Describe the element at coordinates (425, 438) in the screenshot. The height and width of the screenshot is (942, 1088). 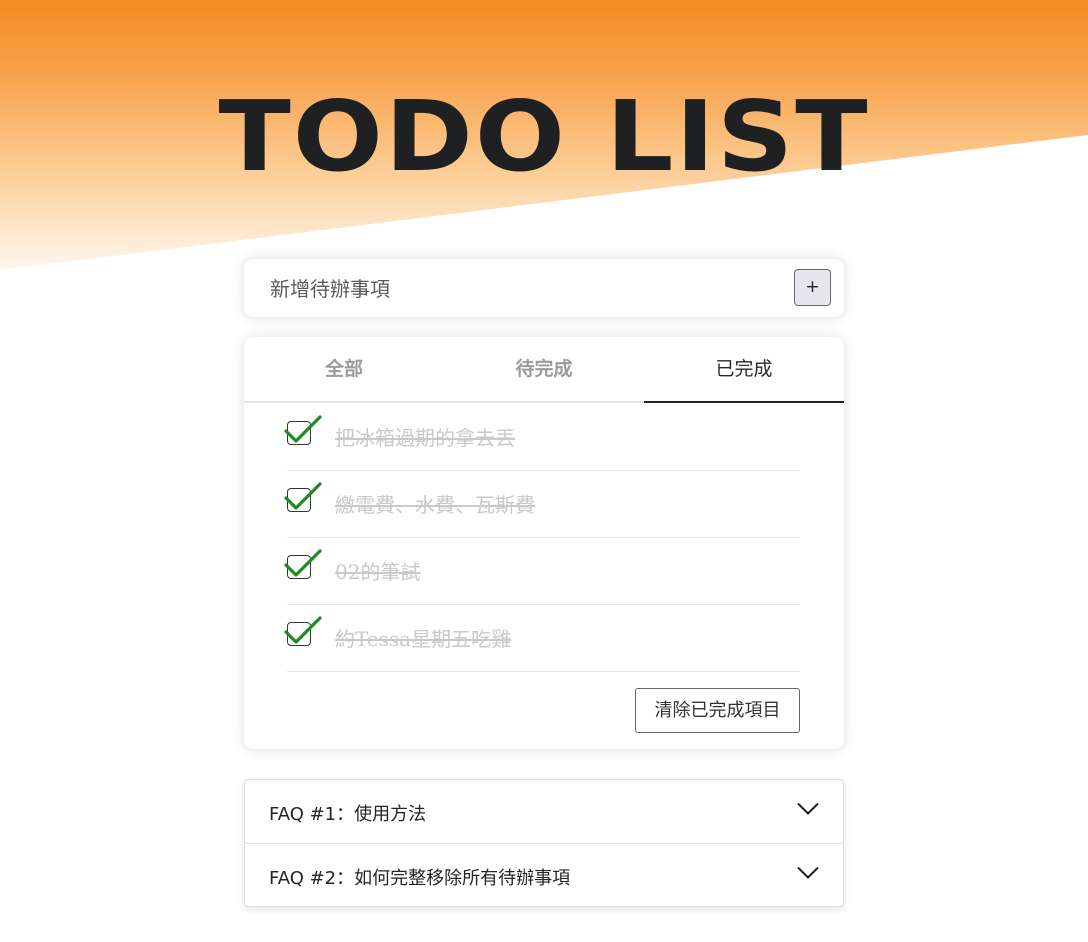
I see `todo-text: 把冰箱過期的拿去丟` at that location.